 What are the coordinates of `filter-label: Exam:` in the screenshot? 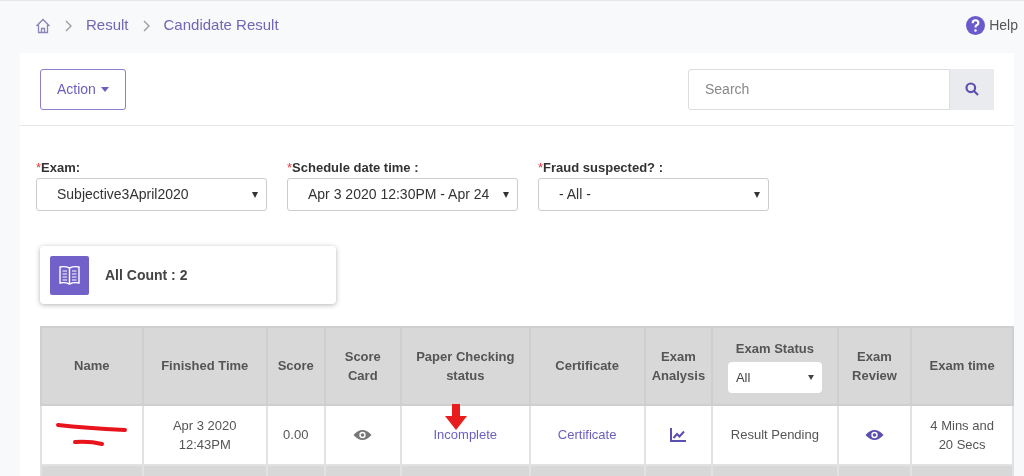 It's located at (61, 168).